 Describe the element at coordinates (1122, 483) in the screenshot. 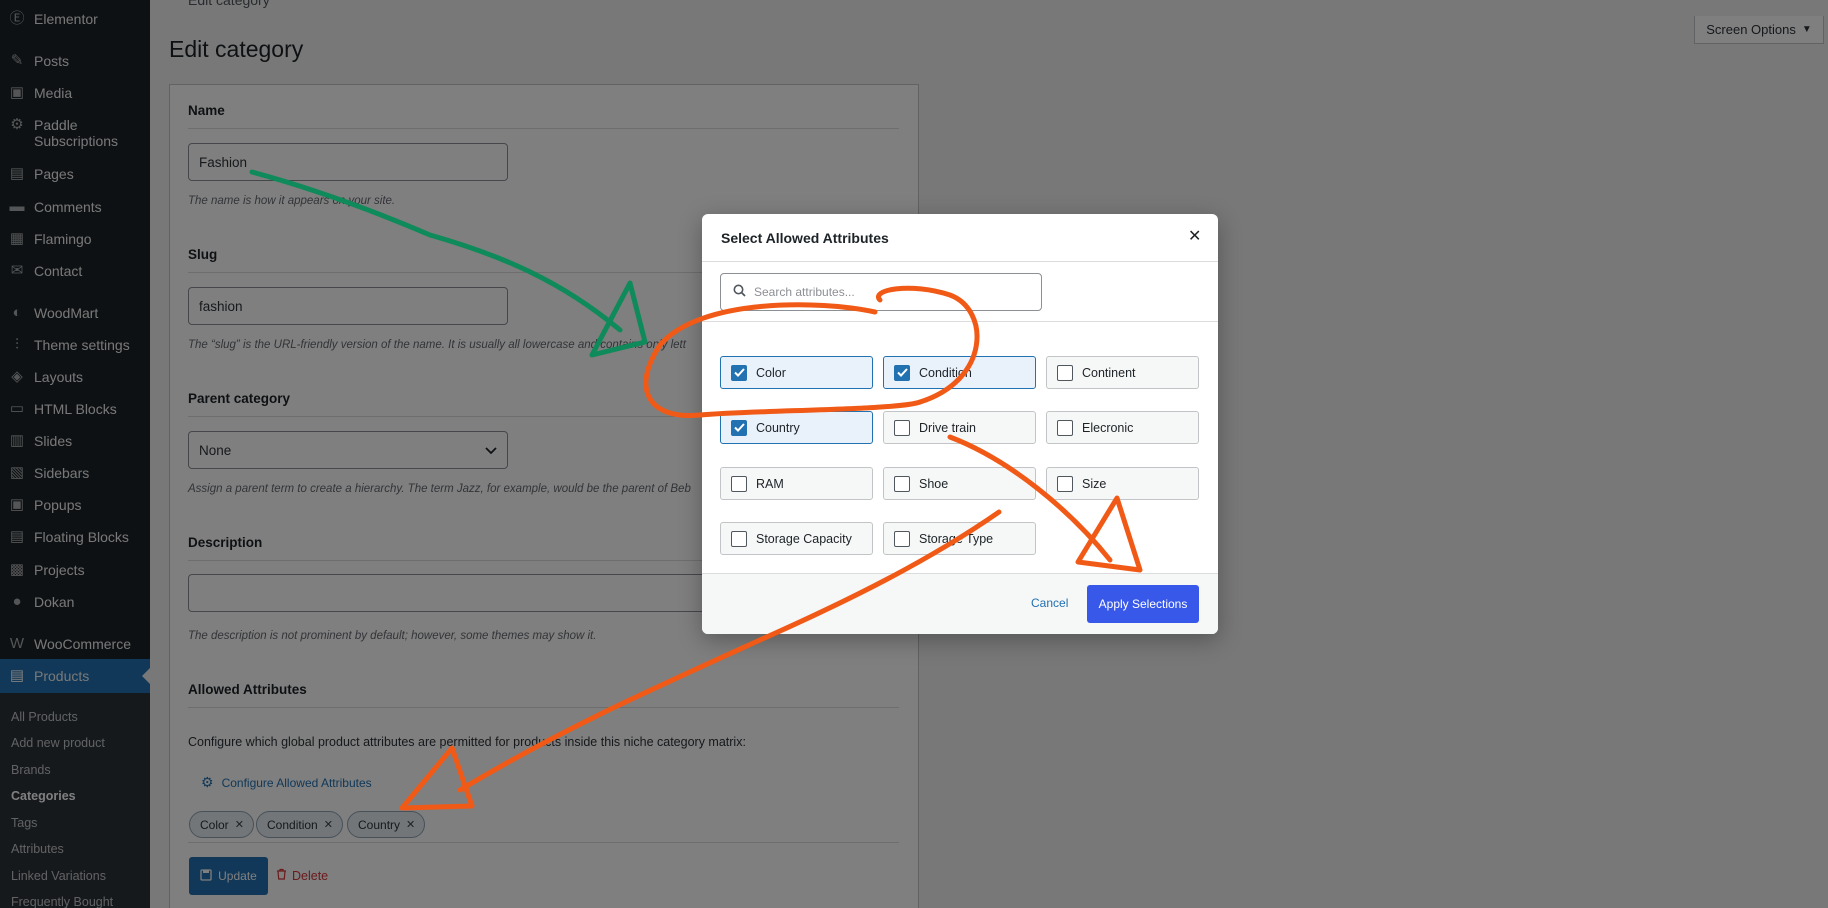

I see `attribute-option-size: Size` at that location.